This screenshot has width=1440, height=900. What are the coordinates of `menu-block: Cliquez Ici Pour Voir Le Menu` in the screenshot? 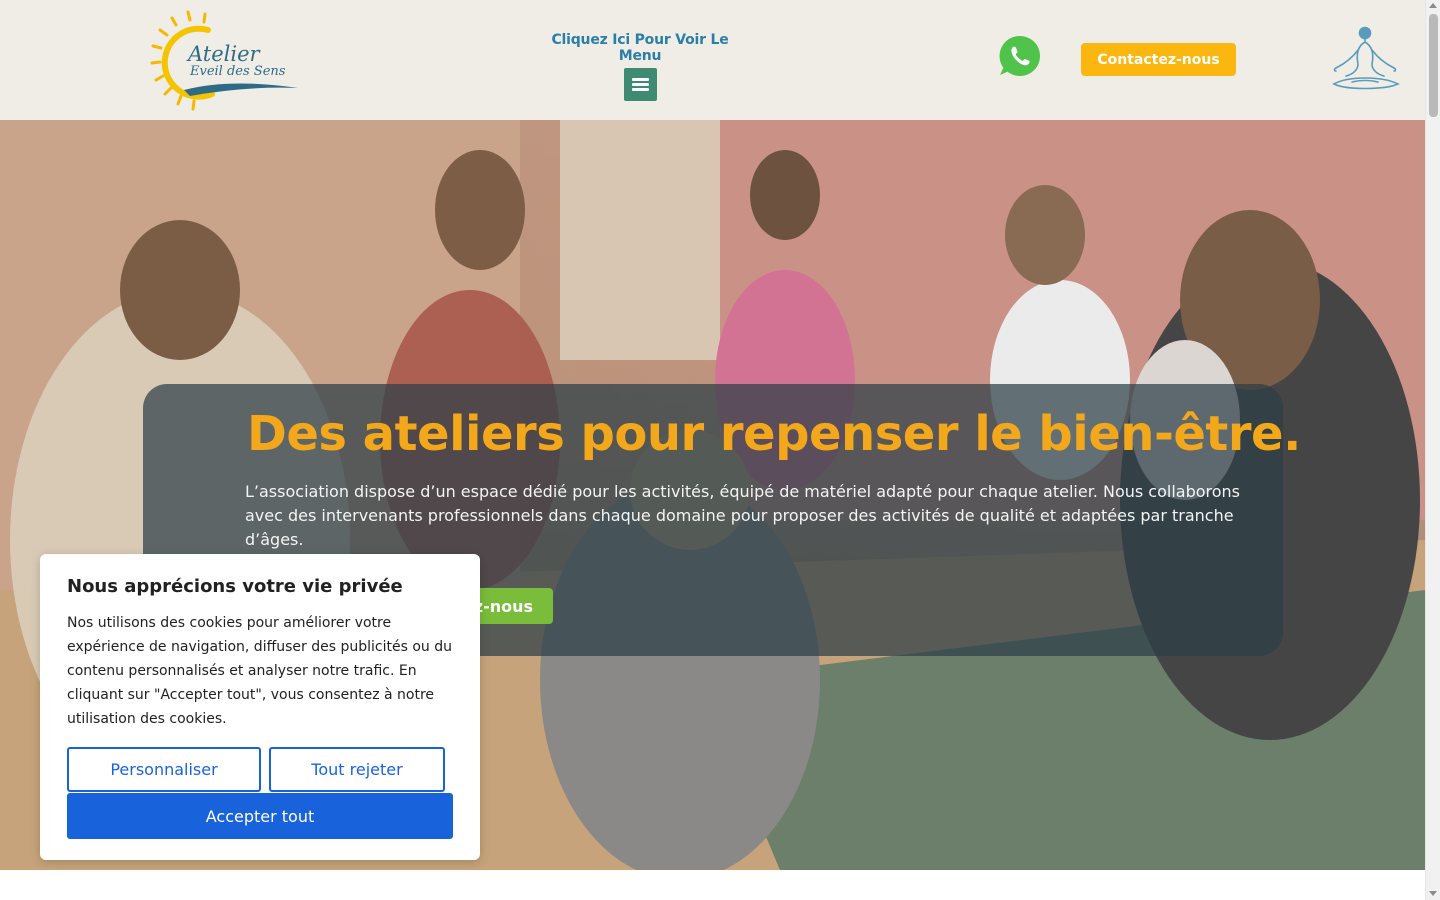 It's located at (640, 66).